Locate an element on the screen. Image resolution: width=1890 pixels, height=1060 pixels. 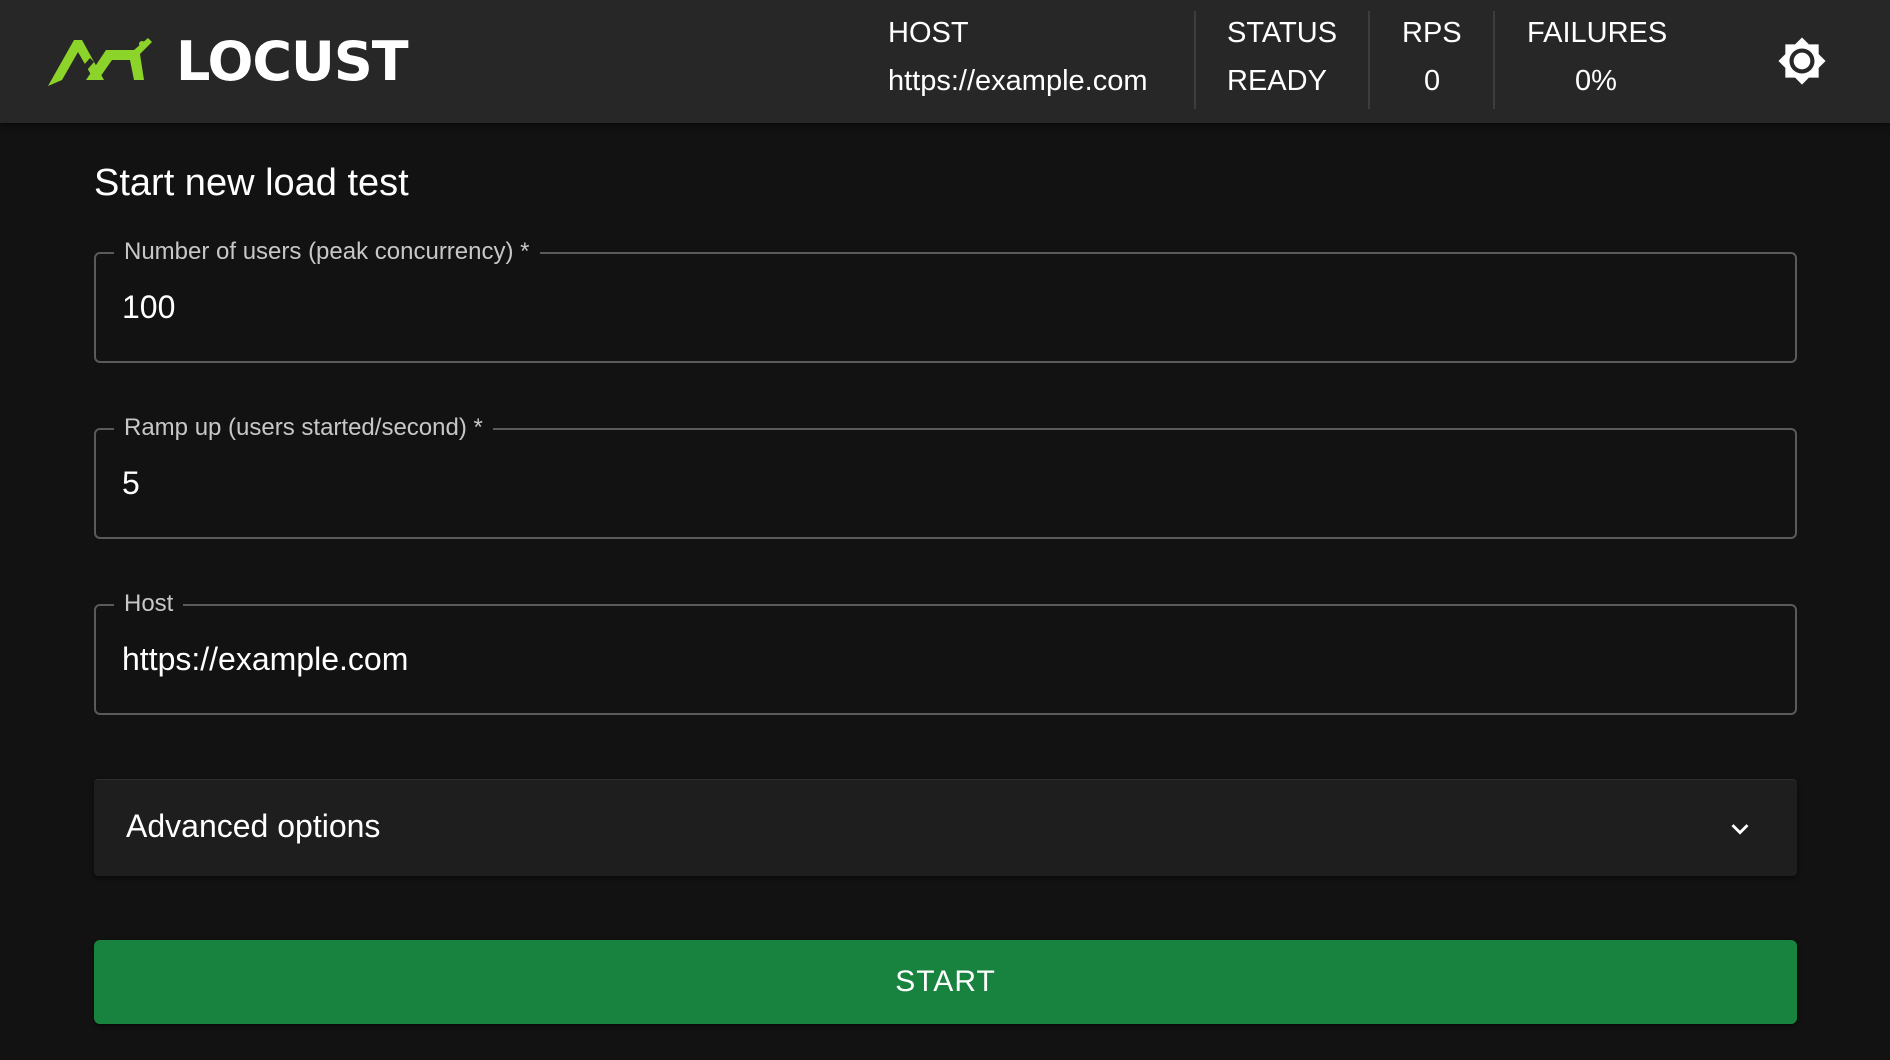
start-button: START is located at coordinates (945, 982).